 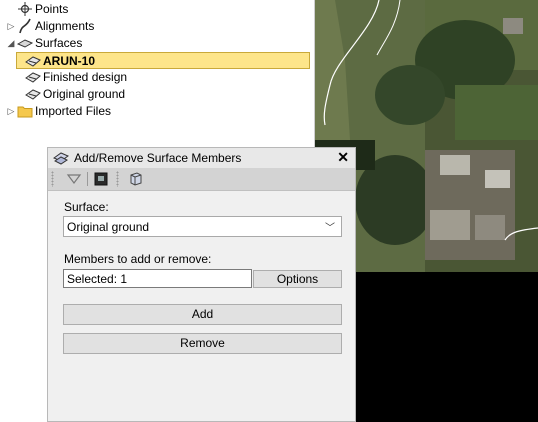 What do you see at coordinates (138, 259) in the screenshot?
I see `members-label: Members to add or remove:` at bounding box center [138, 259].